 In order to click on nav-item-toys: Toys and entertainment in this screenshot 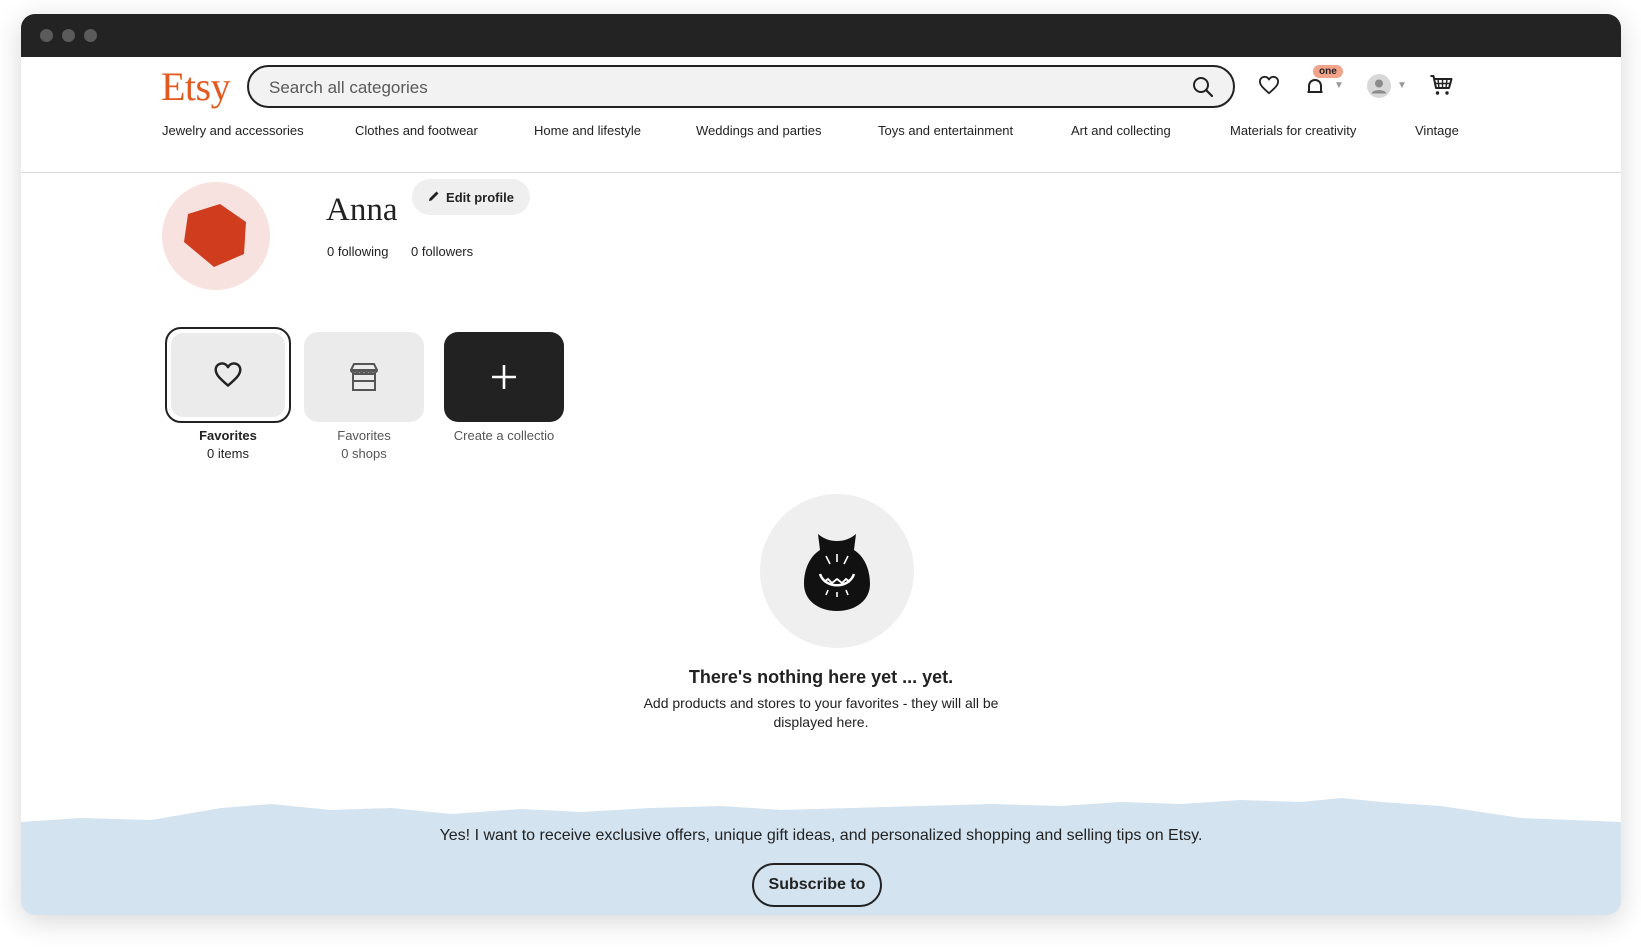, I will do `click(945, 130)`.